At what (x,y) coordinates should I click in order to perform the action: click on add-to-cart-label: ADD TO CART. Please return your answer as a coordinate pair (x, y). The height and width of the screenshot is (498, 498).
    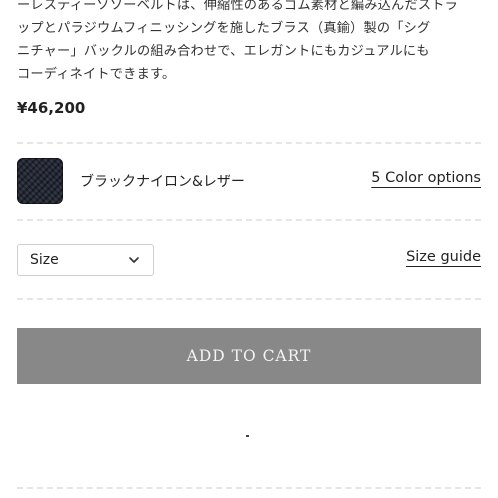
    Looking at the image, I should click on (249, 356).